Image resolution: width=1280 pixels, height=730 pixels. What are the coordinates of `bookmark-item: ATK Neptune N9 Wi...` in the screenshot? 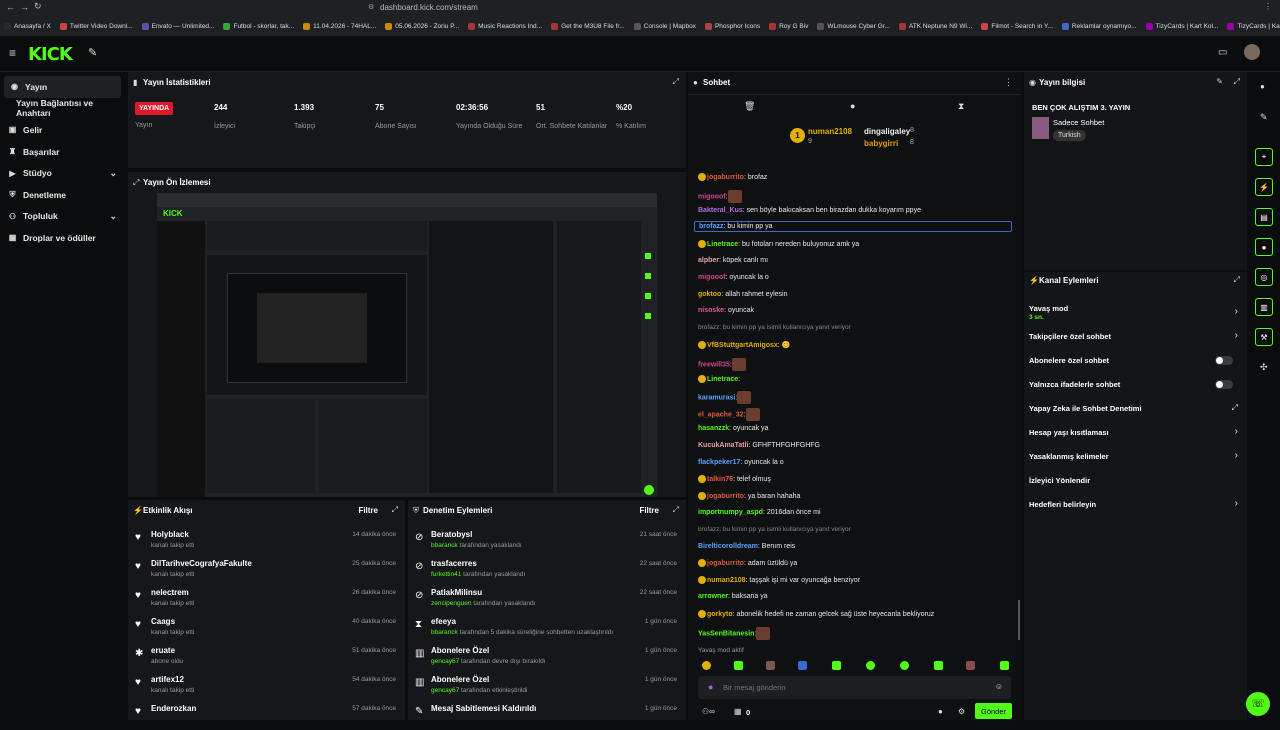 It's located at (935, 26).